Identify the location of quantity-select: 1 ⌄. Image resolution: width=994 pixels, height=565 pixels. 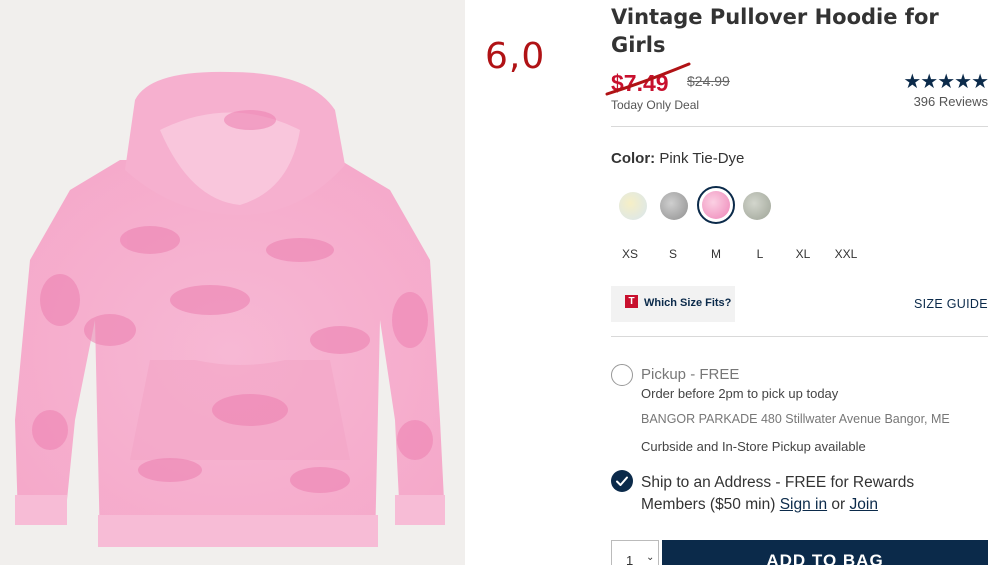
(635, 552).